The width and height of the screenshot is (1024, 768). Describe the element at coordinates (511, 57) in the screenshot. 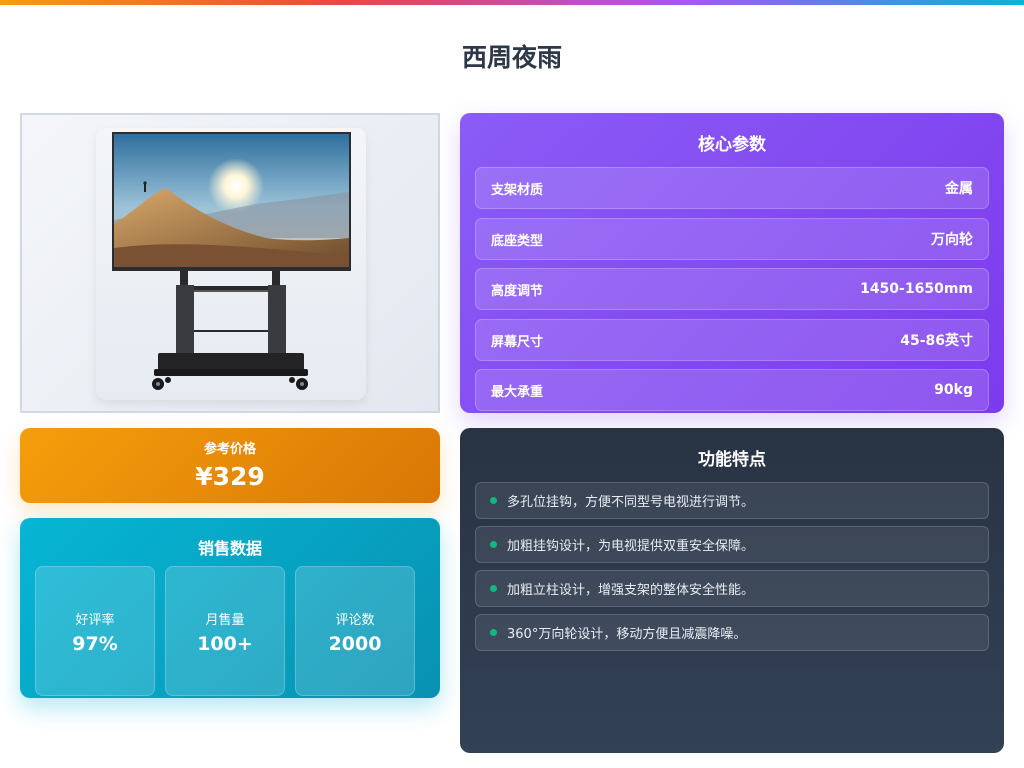

I see `page-title: 西周夜雨` at that location.